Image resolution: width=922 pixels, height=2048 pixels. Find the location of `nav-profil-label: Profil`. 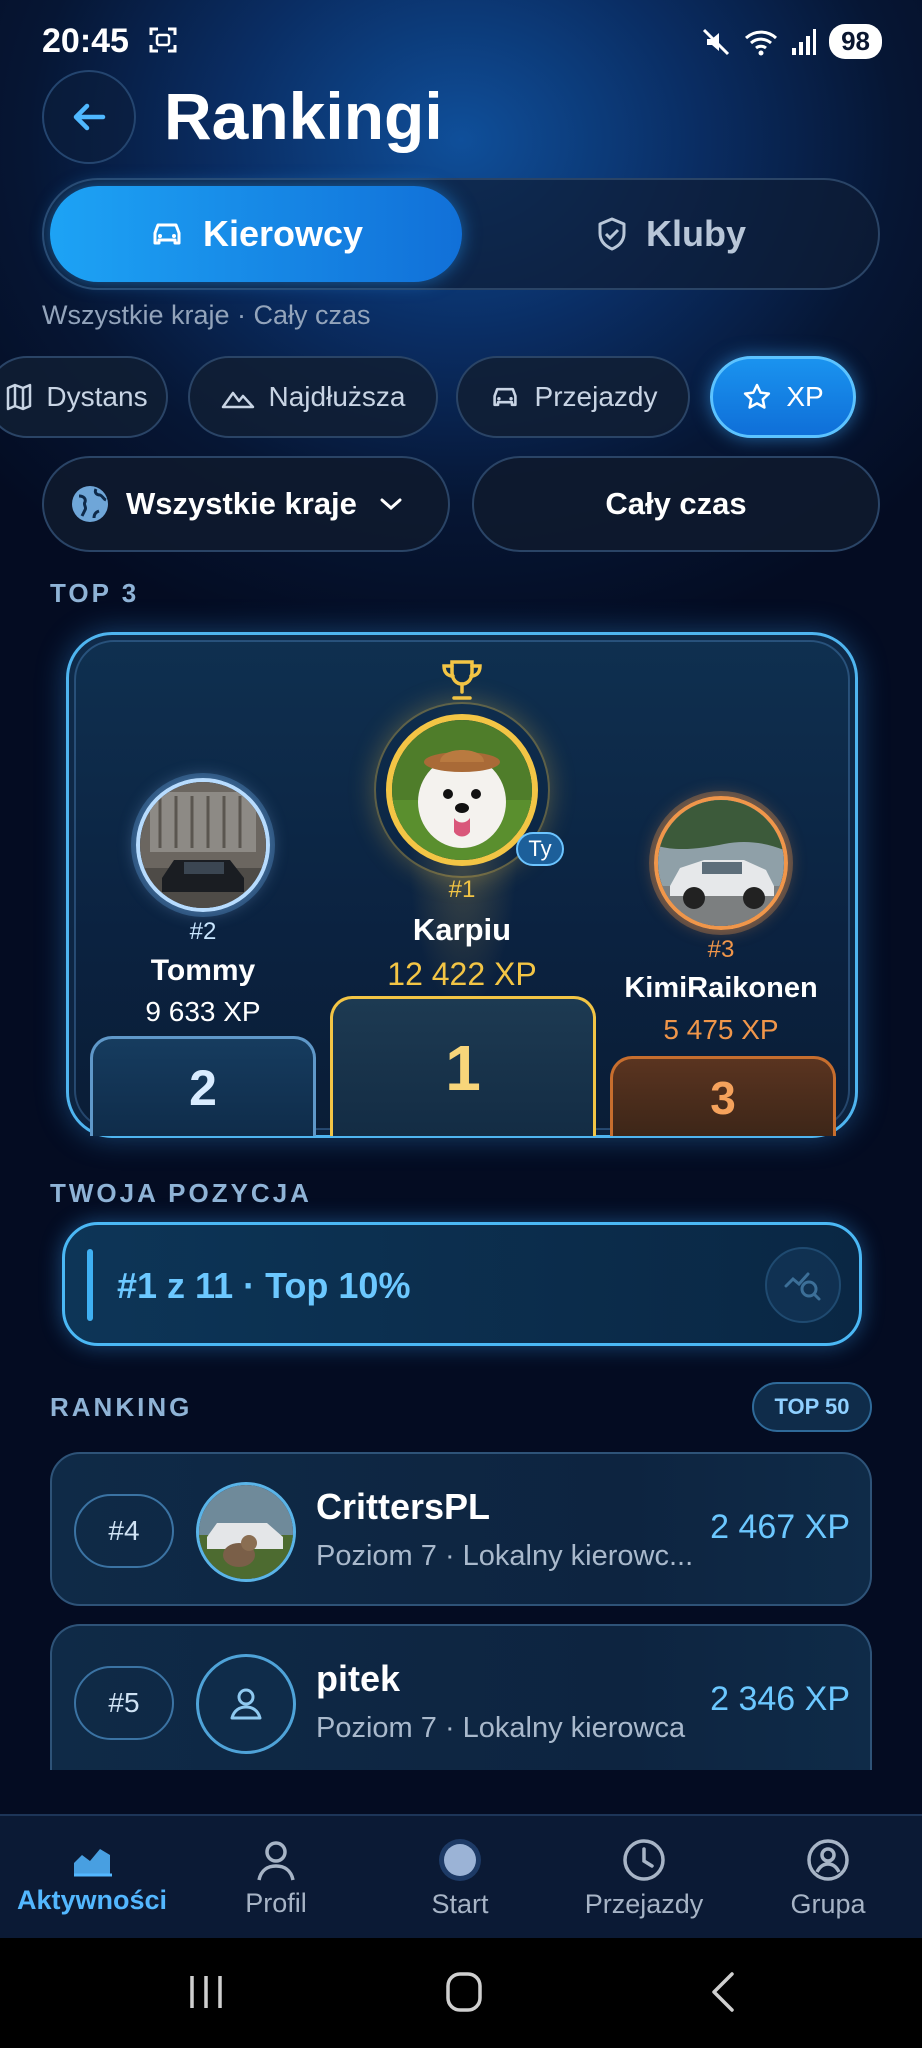

nav-profil-label: Profil is located at coordinates (276, 1902).